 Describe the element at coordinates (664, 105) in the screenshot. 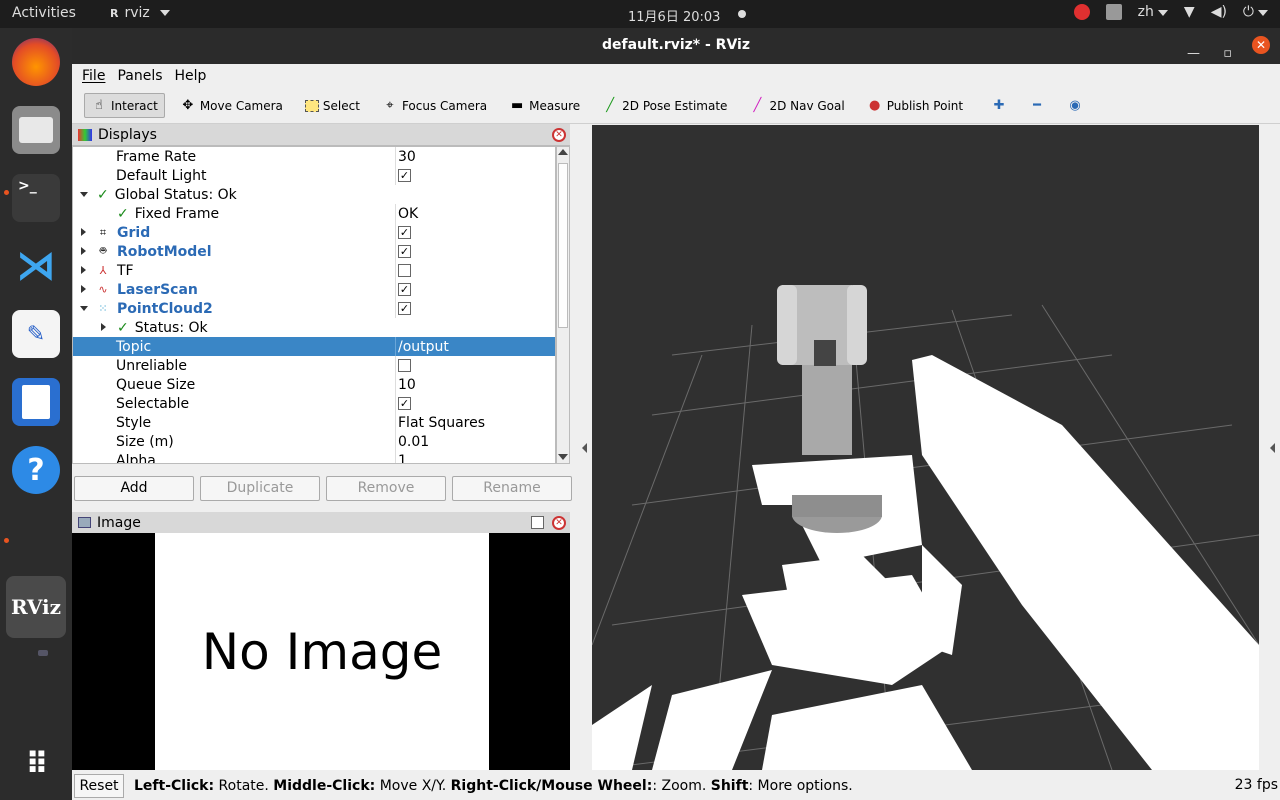

I see `pose-estimate-tool: ╱ 2D Pose Estimate` at that location.